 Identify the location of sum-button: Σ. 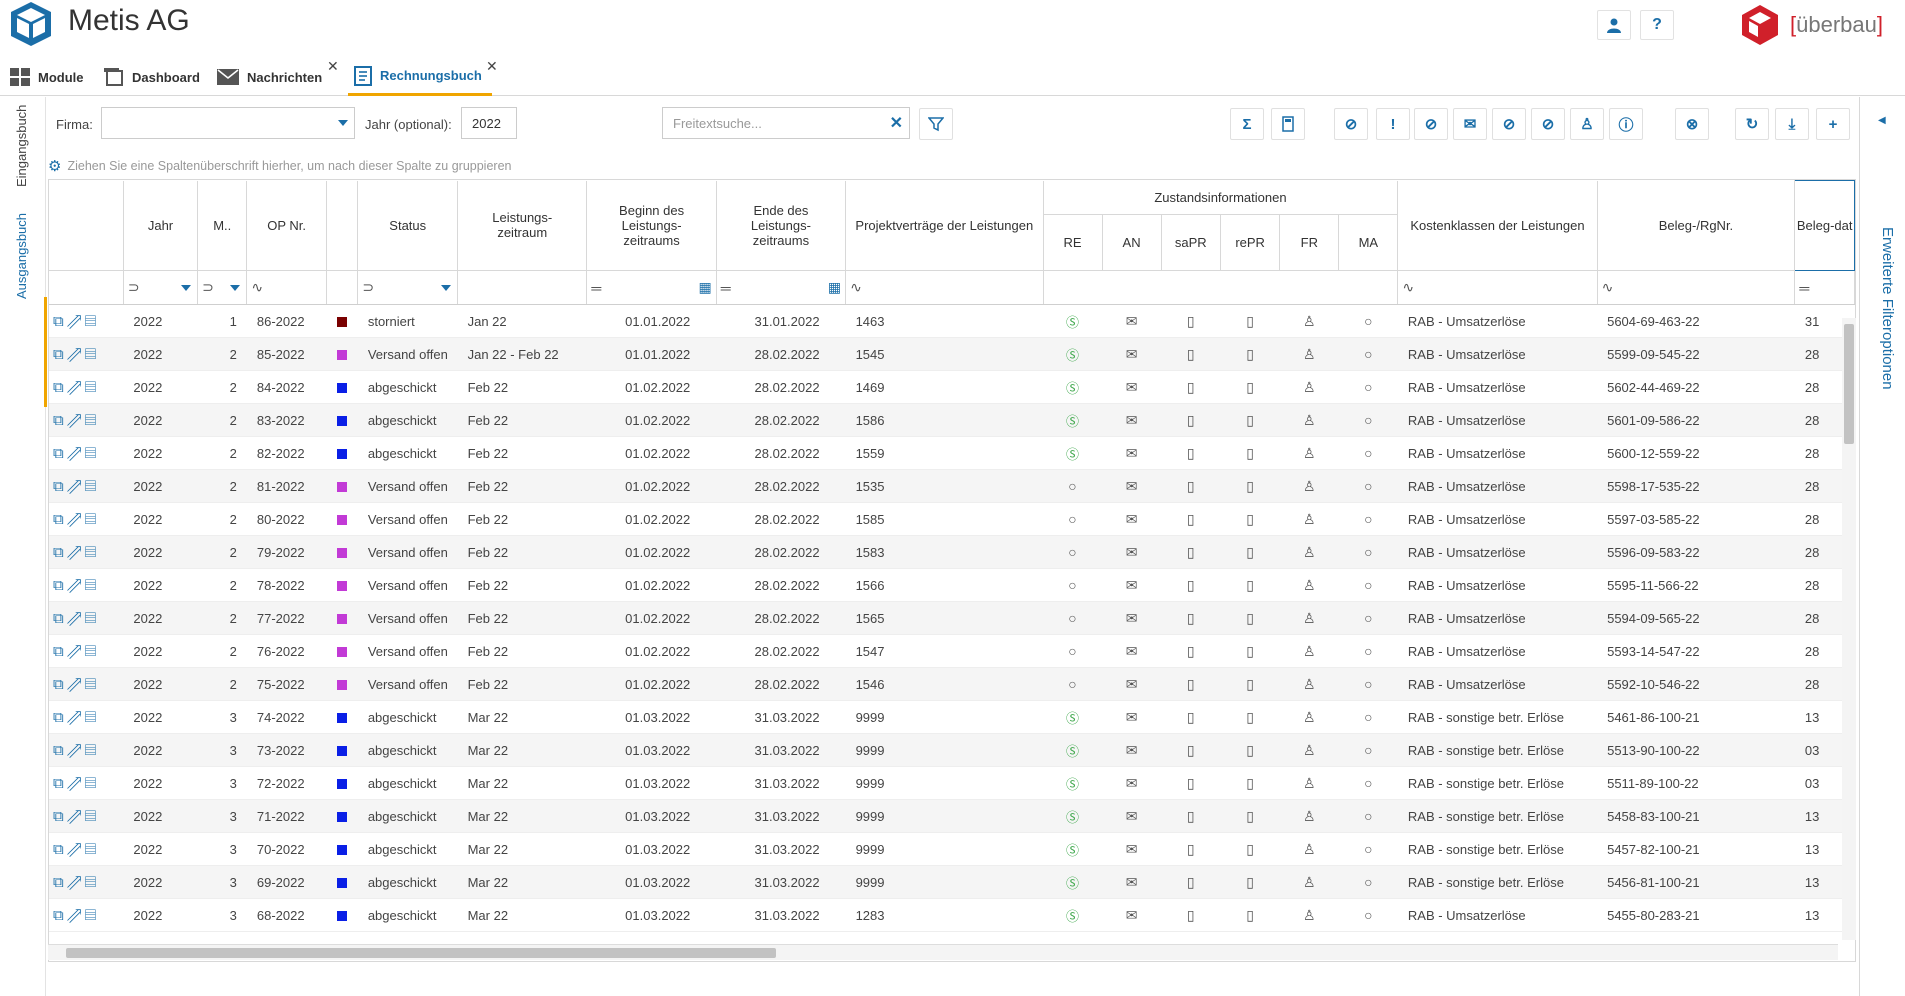
(1247, 124).